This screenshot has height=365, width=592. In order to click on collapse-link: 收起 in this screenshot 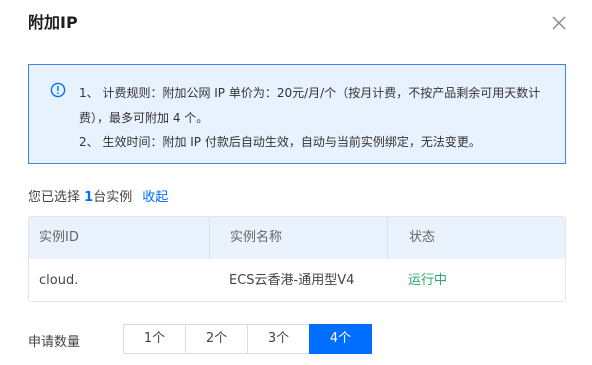, I will do `click(155, 197)`.